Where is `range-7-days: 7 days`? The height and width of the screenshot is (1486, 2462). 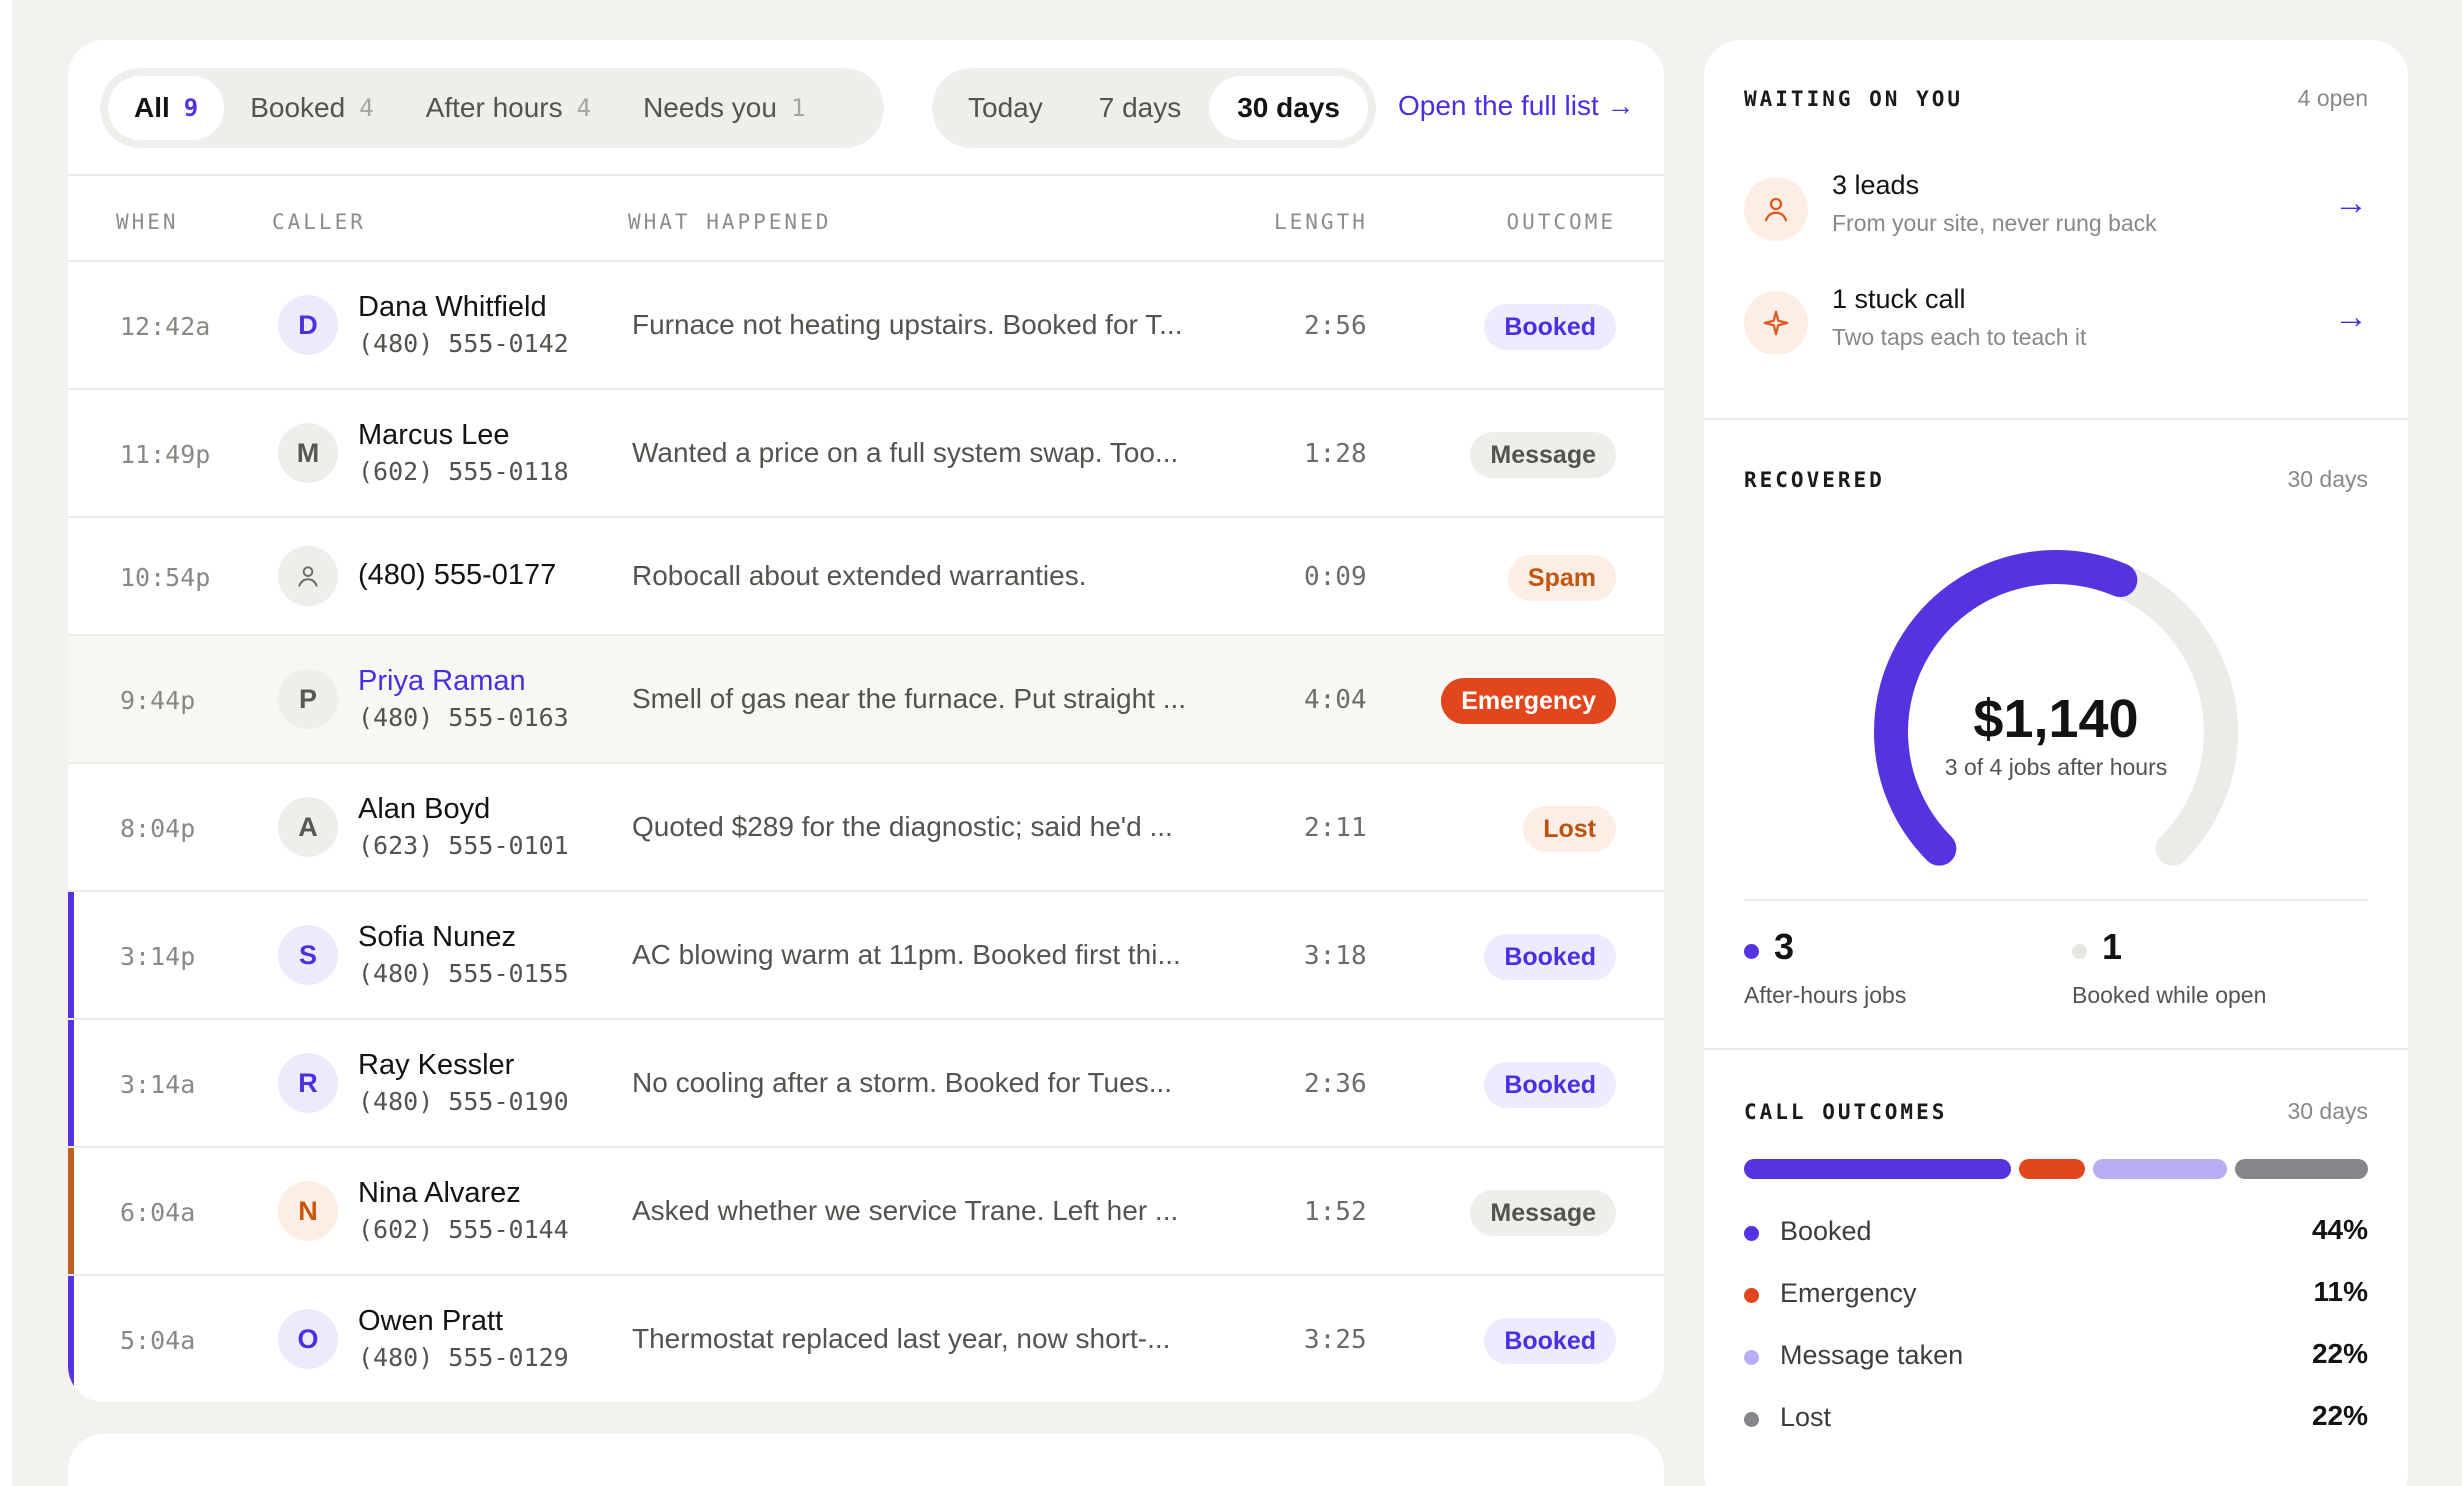 range-7-days: 7 days is located at coordinates (1140, 108).